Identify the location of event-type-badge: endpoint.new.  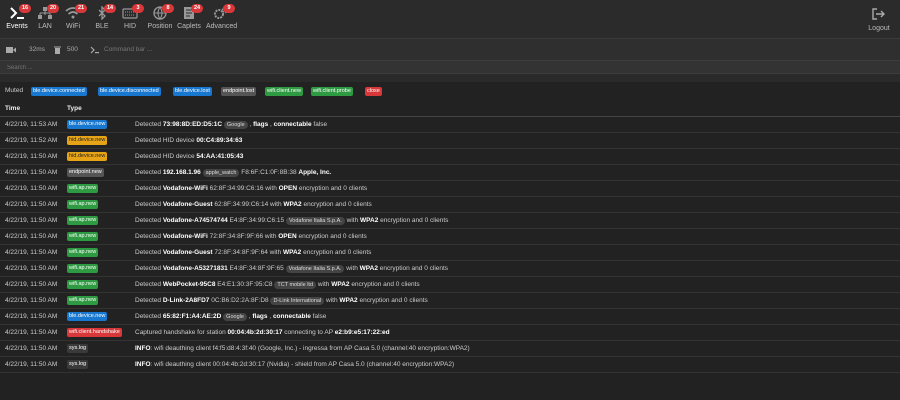
(85, 172).